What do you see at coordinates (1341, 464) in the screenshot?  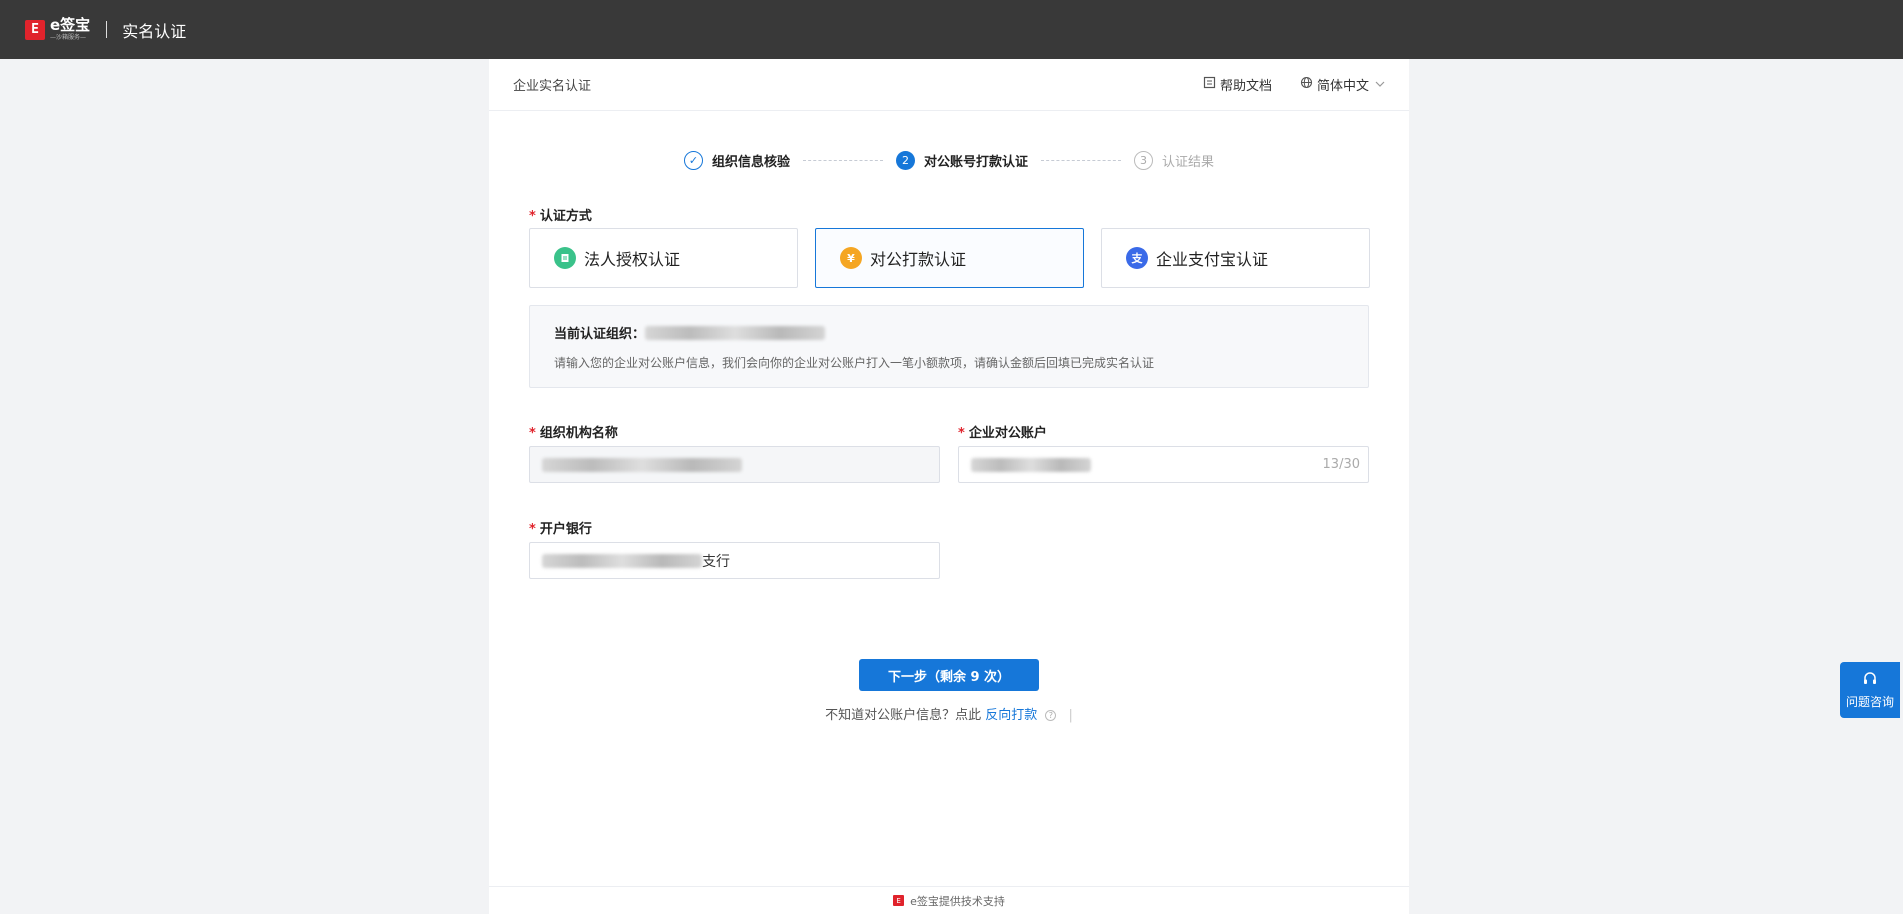 I see `char-counter: 13/30` at bounding box center [1341, 464].